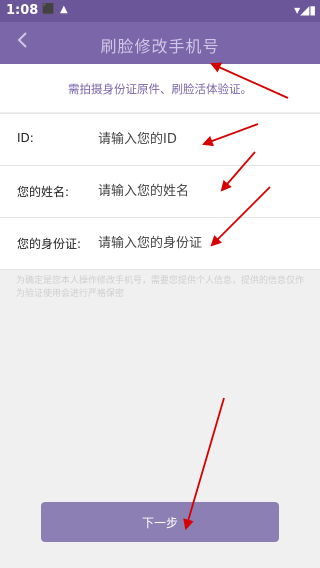 The height and width of the screenshot is (568, 320). I want to click on id-label: ID:, so click(25, 138).